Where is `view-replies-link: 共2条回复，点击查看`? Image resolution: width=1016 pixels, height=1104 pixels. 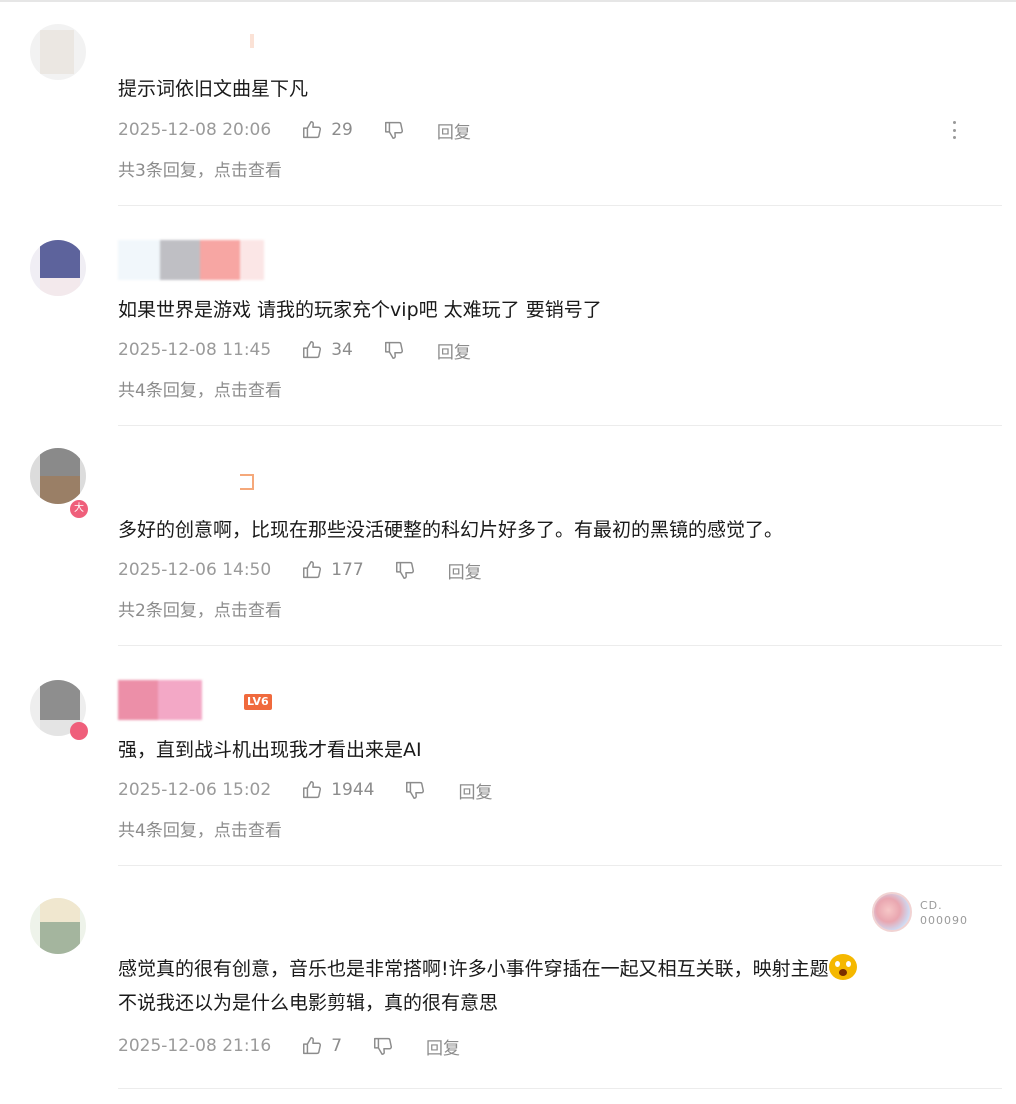
view-replies-link: 共2条回复，点击查看 is located at coordinates (200, 608).